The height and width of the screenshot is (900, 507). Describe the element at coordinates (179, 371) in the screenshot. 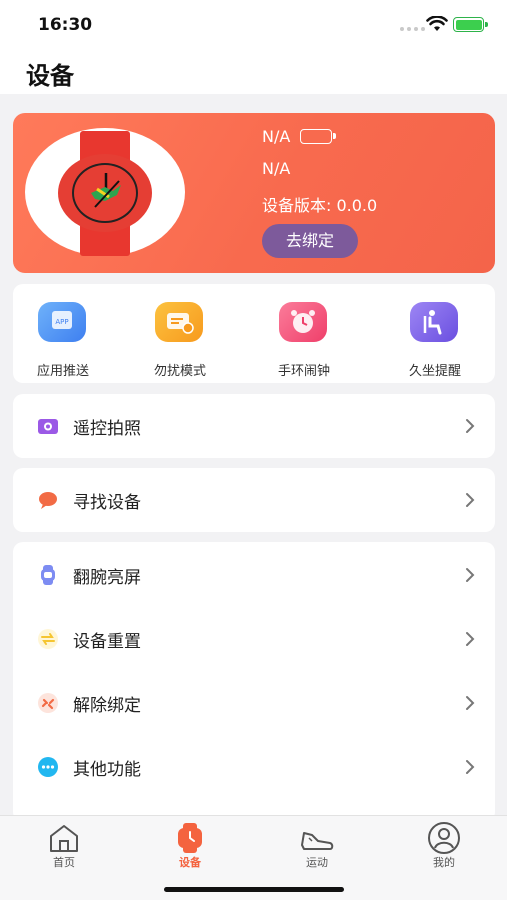

I see `quick-action-label: 勿扰模式` at that location.